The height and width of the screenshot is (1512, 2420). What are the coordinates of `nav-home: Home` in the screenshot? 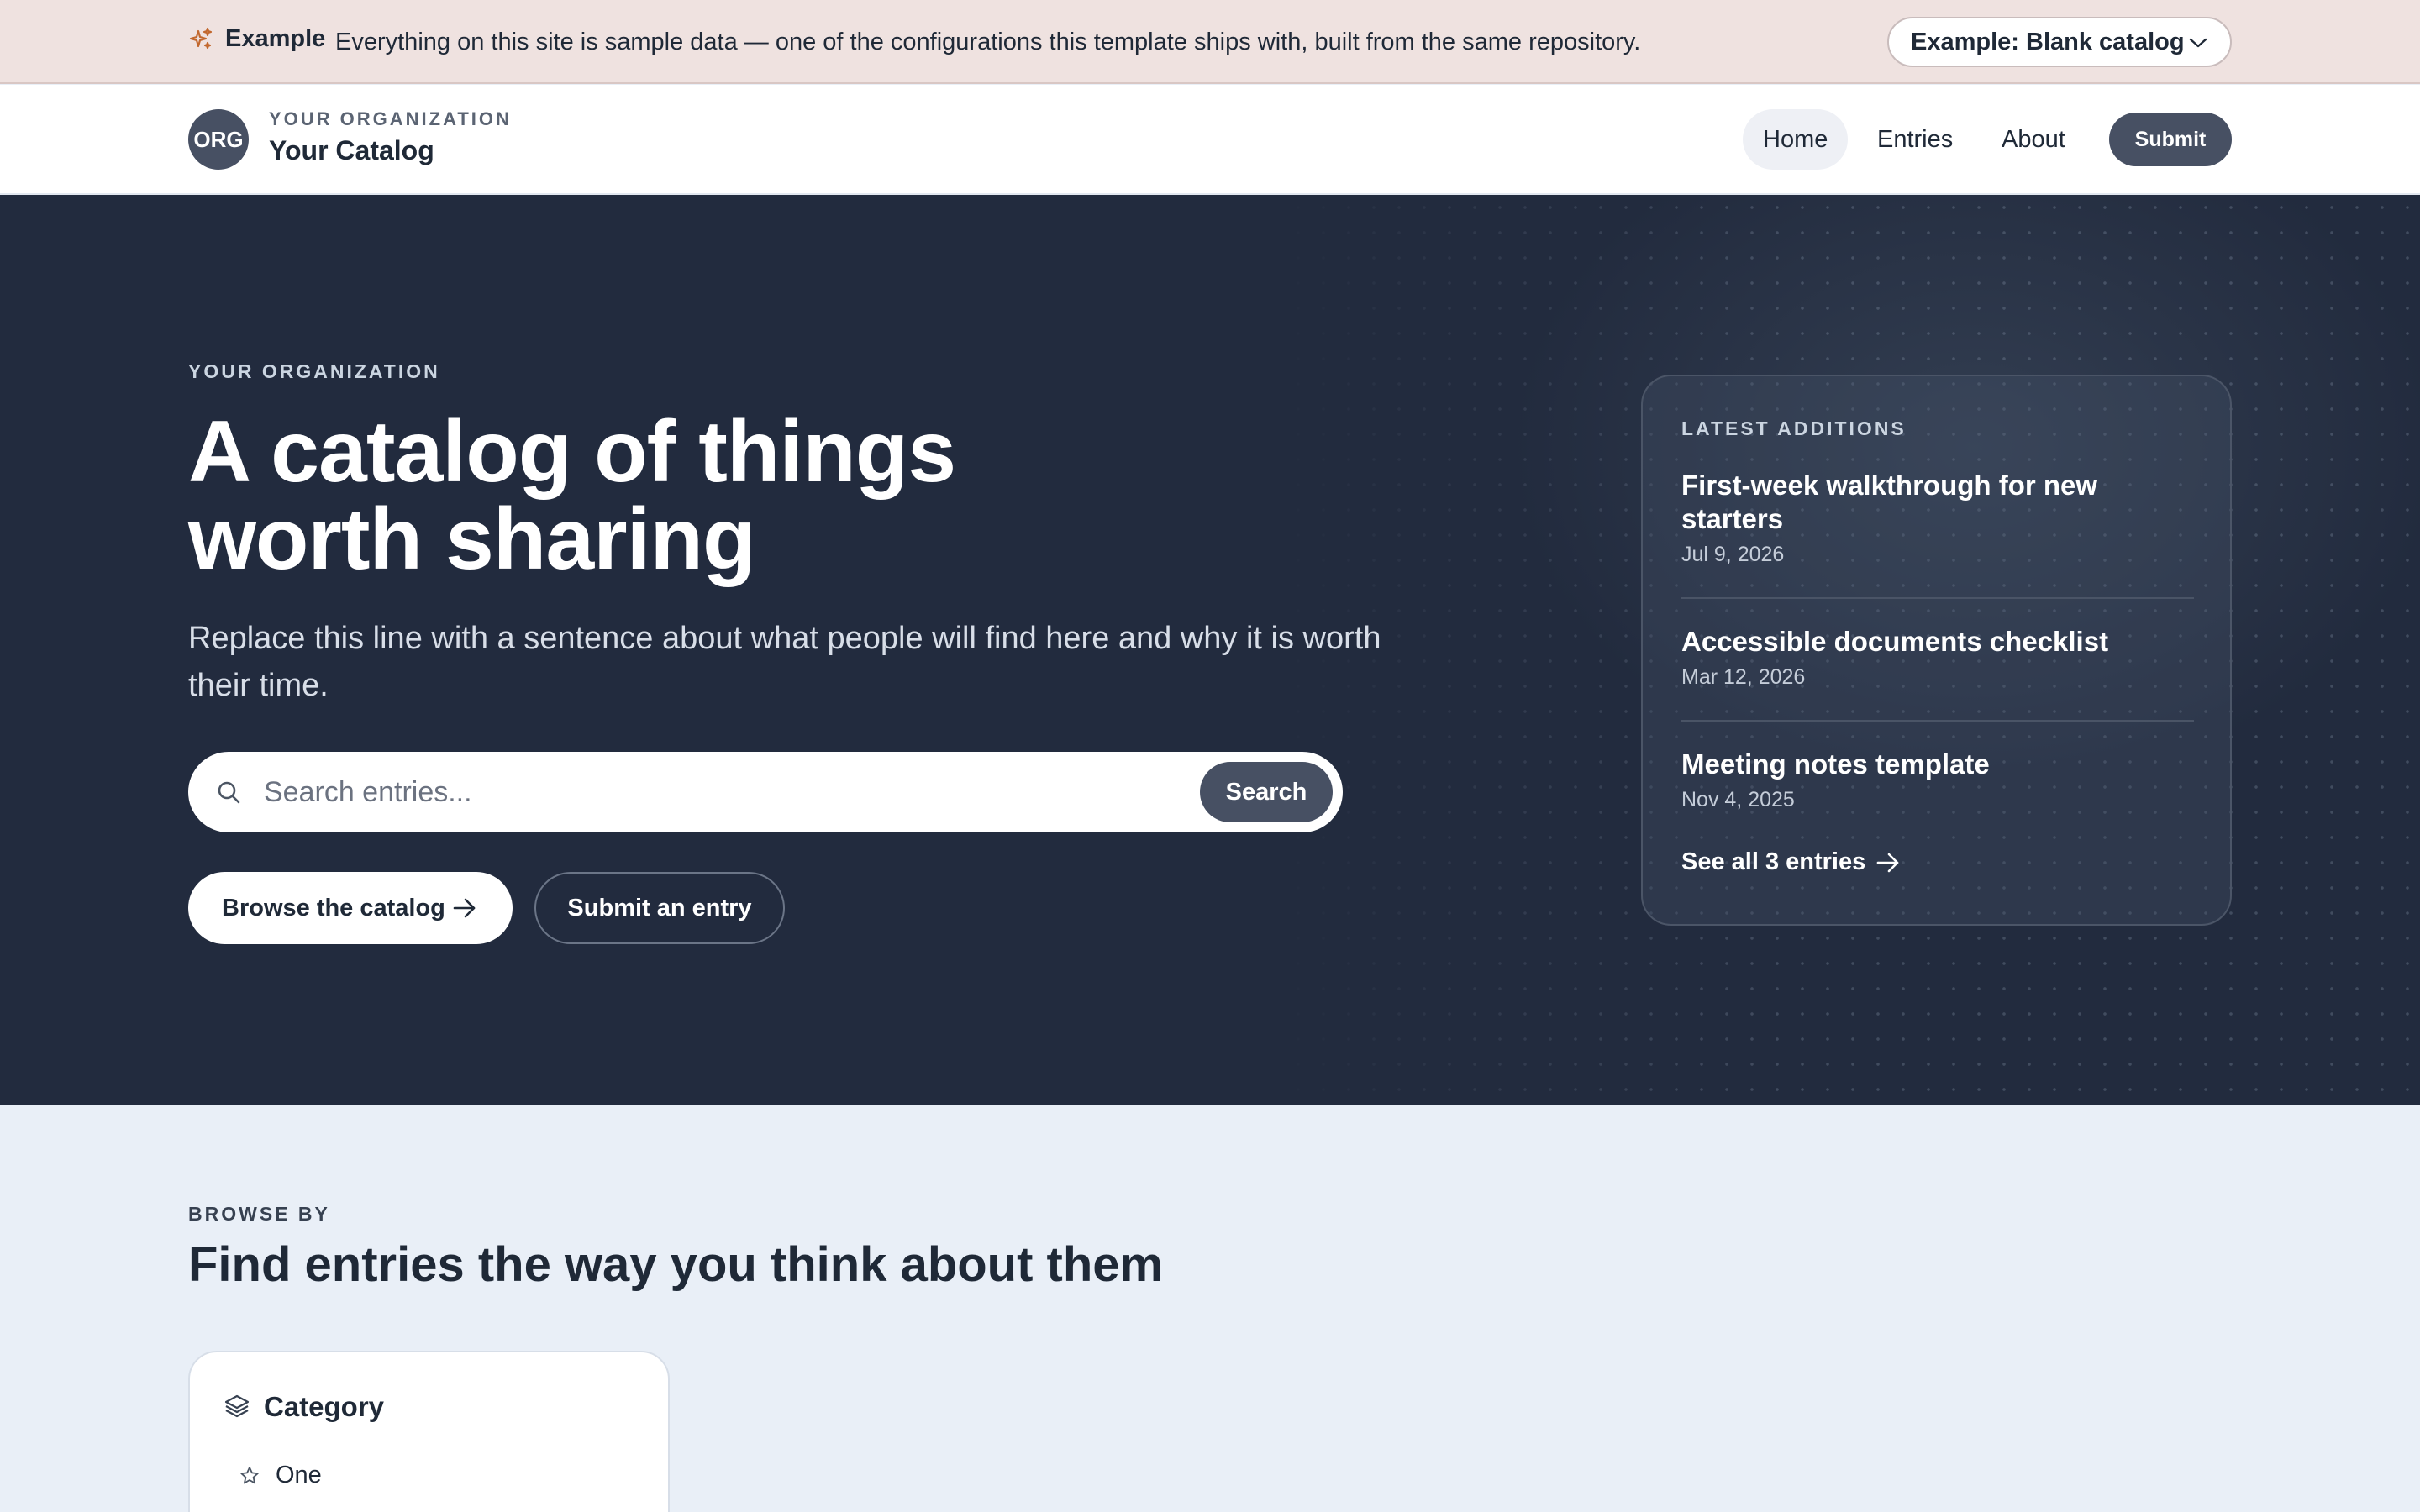 It's located at (1796, 139).